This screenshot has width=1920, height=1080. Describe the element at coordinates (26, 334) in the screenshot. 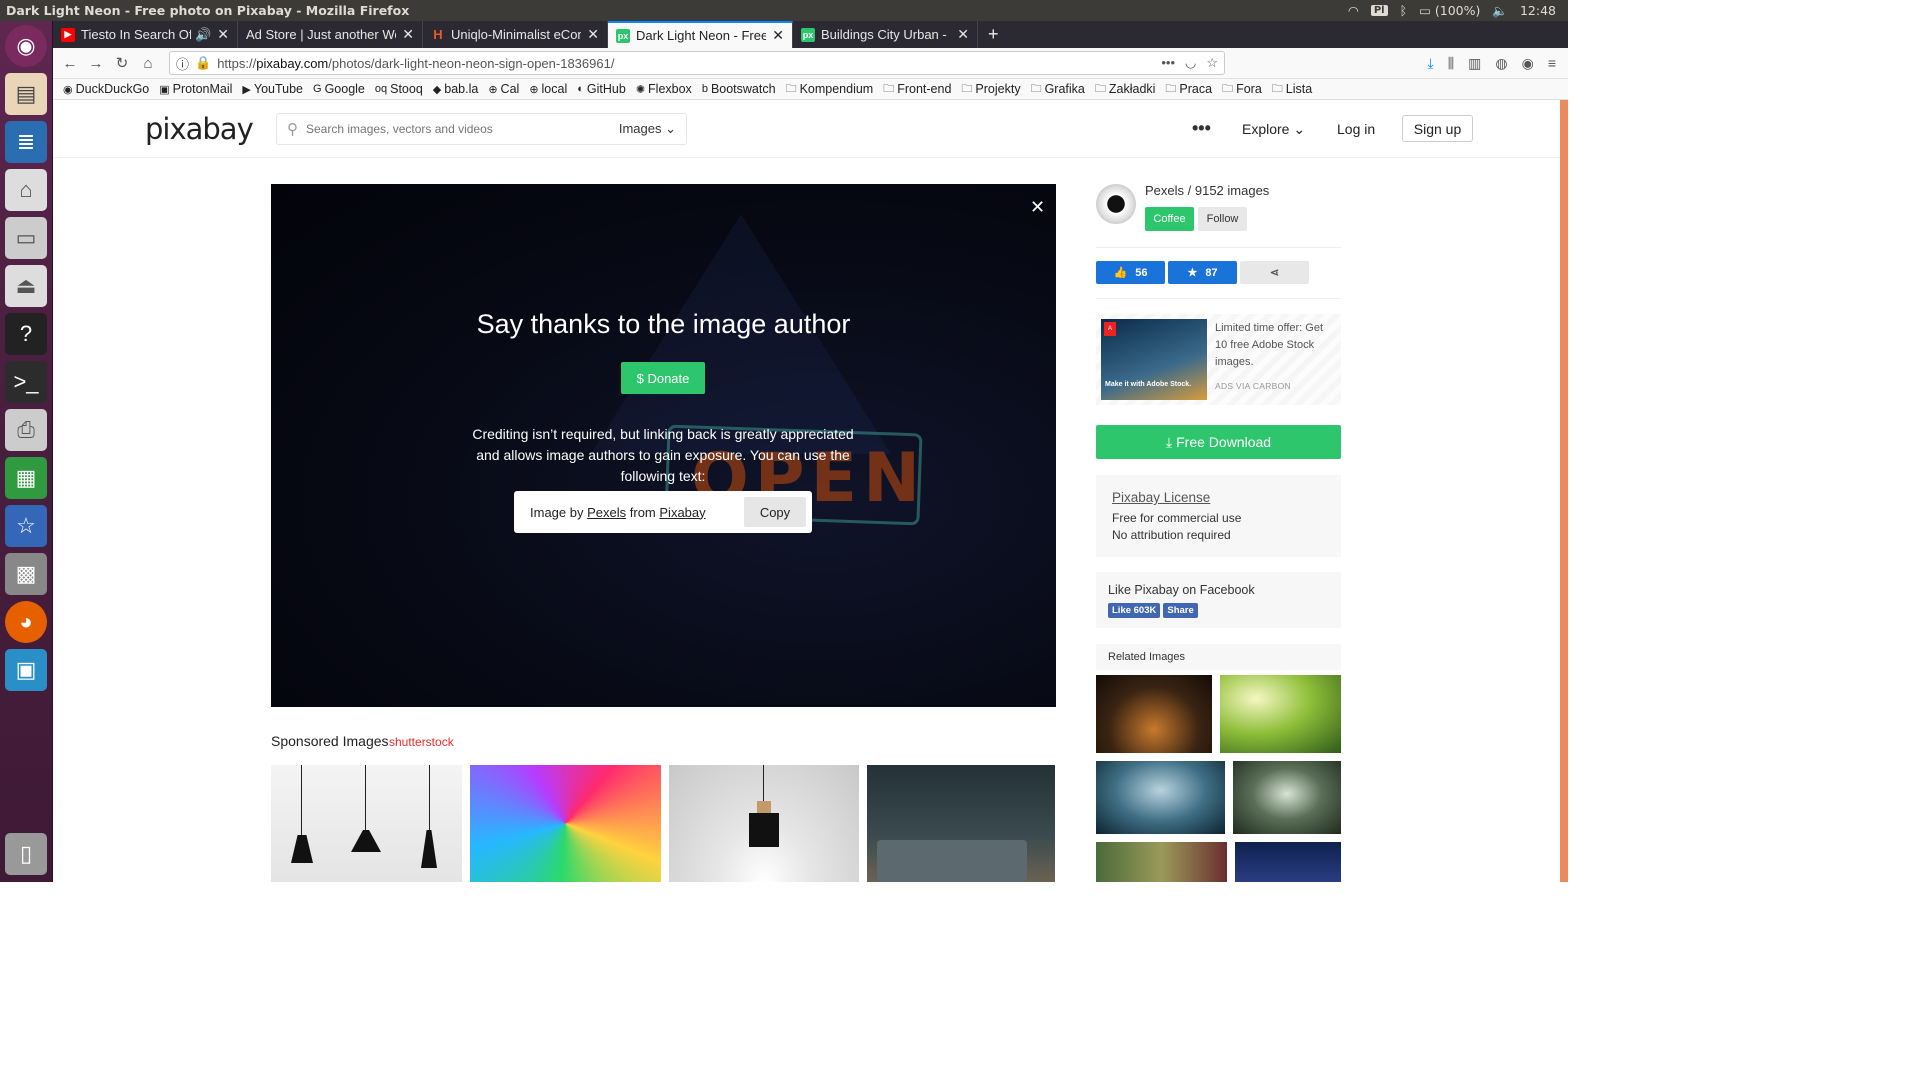

I see `system-monitor-icon: ?` at that location.